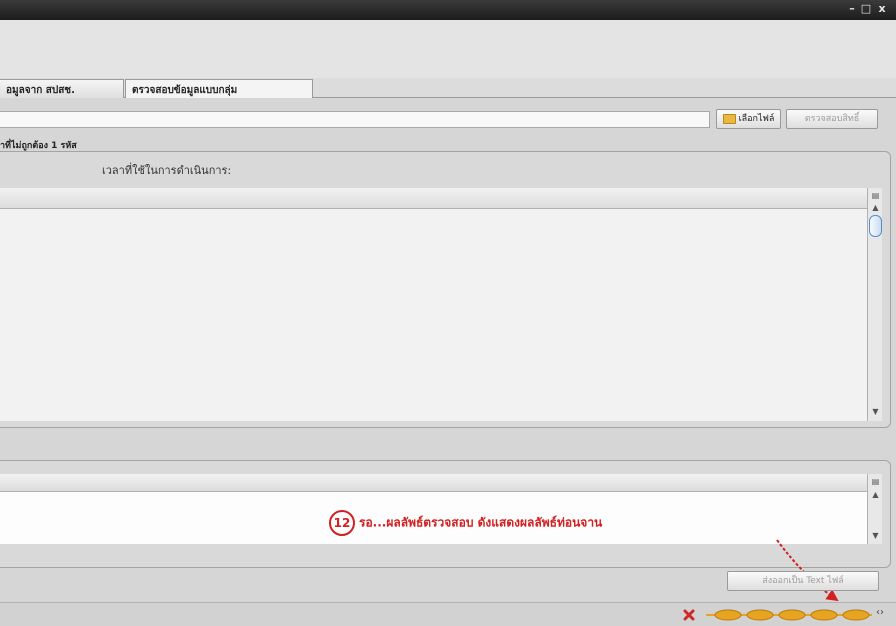  I want to click on scroll-track, so click(875, 307).